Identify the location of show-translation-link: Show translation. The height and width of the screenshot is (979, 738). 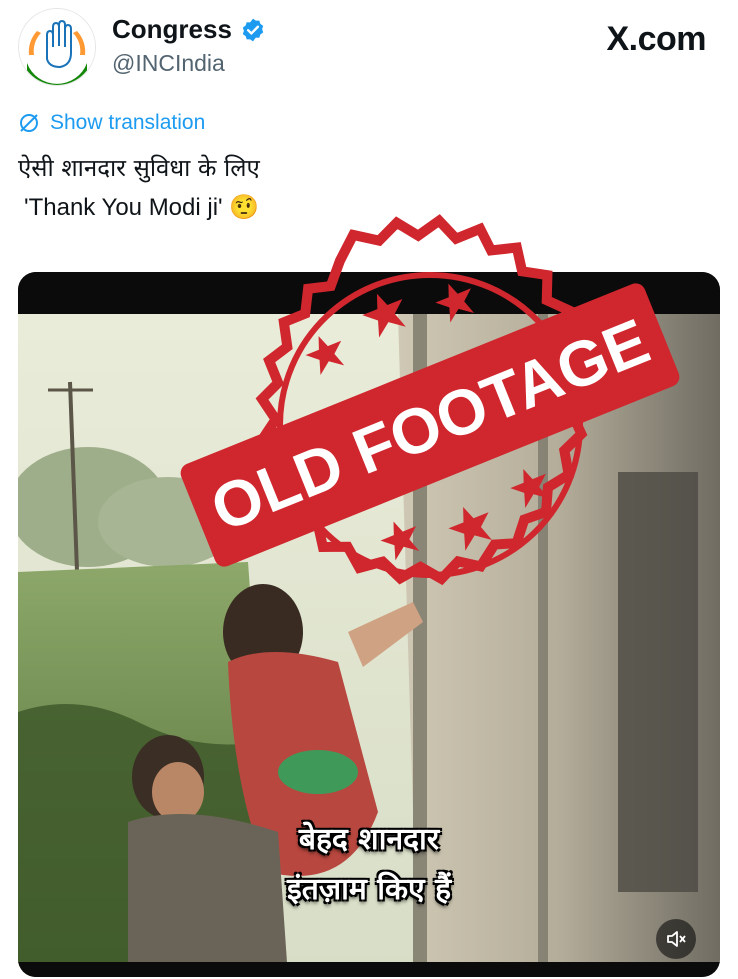
(111, 123).